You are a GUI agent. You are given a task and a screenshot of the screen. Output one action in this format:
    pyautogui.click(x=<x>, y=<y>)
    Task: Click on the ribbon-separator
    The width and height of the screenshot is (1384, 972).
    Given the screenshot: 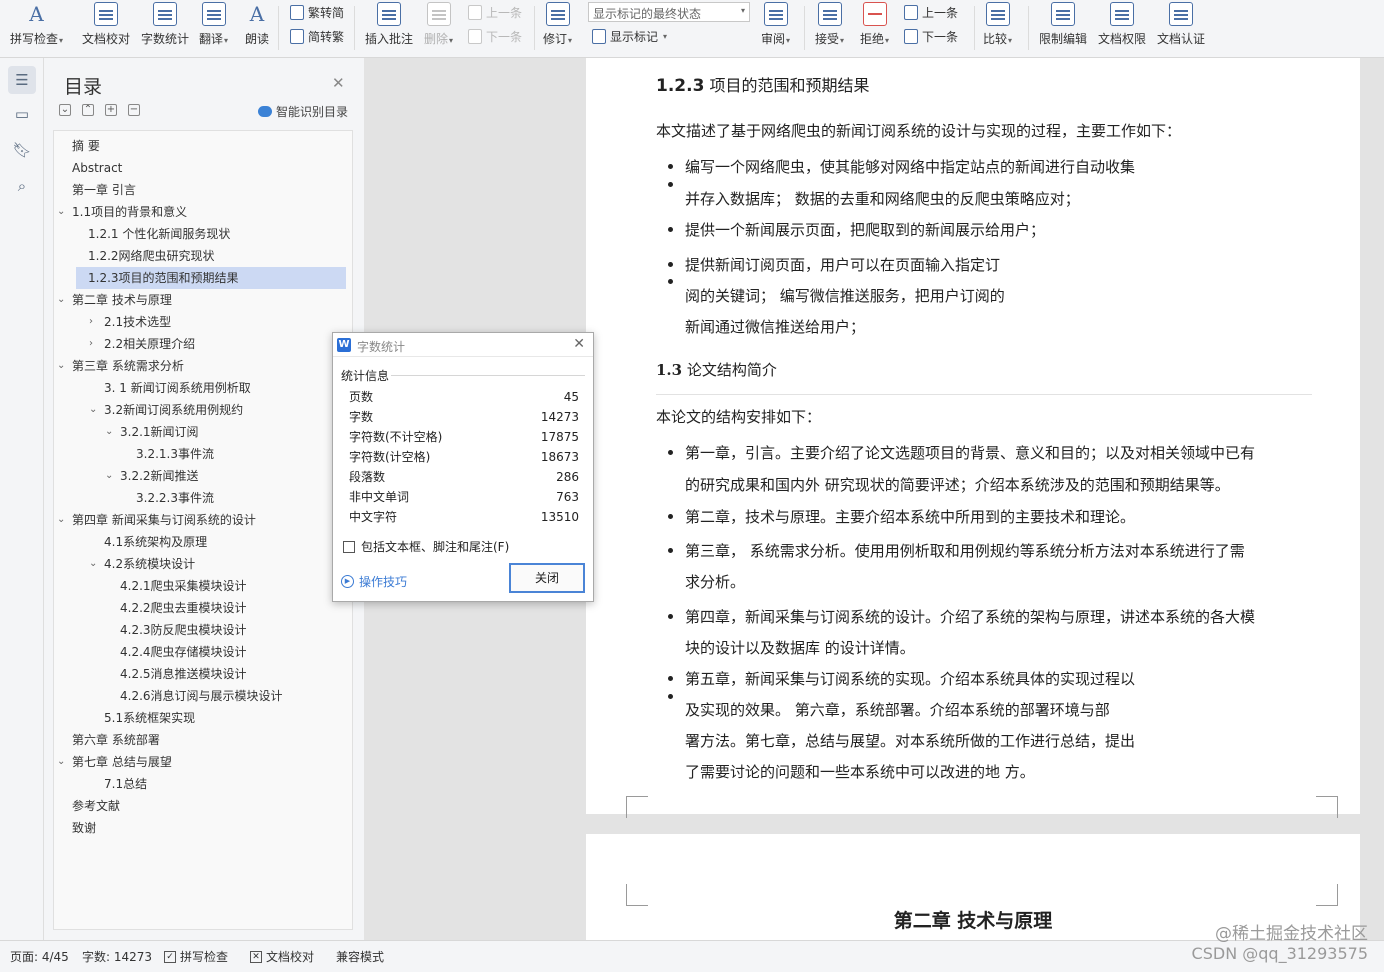 What is the action you would take?
    pyautogui.click(x=534, y=28)
    